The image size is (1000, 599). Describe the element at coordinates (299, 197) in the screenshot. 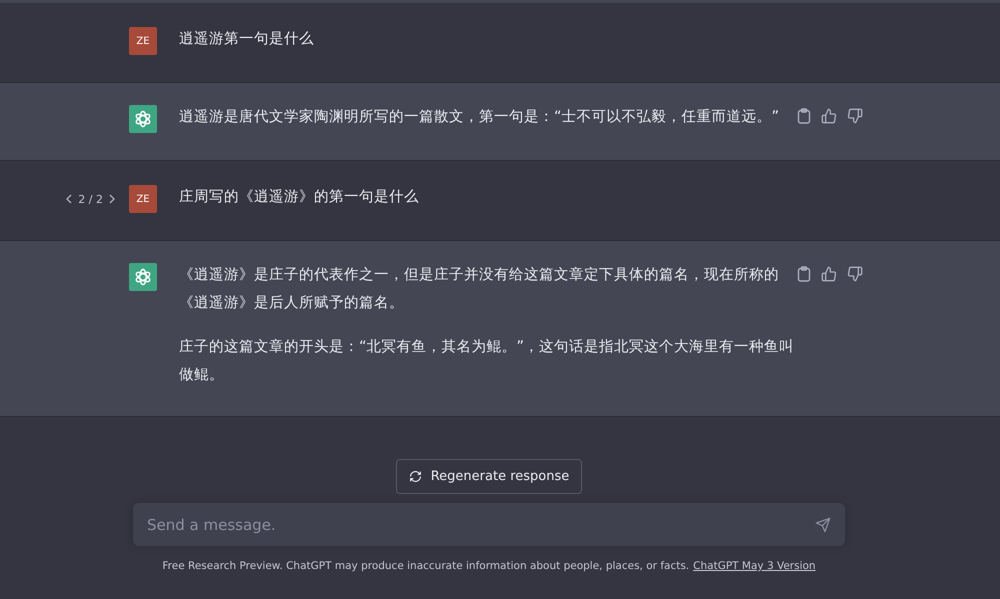

I see `message-text: 庄周写的《逍遥游》的第一句是什么` at that location.